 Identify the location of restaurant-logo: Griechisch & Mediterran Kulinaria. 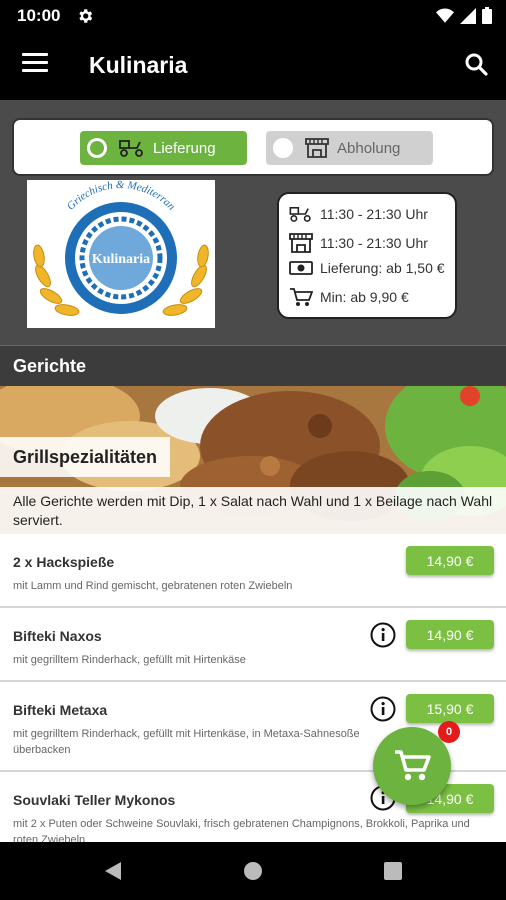
(121, 253).